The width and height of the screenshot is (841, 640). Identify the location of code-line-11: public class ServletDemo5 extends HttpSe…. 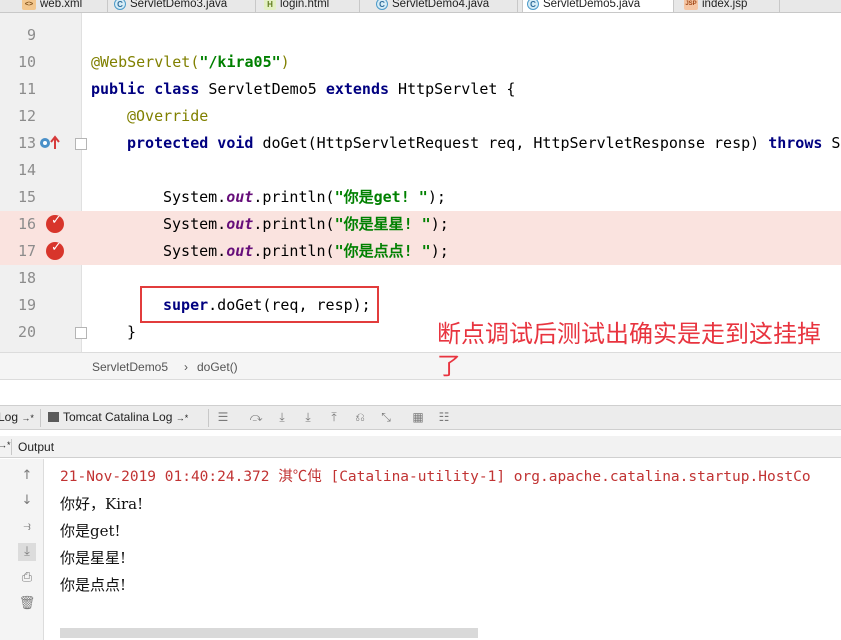
(303, 89).